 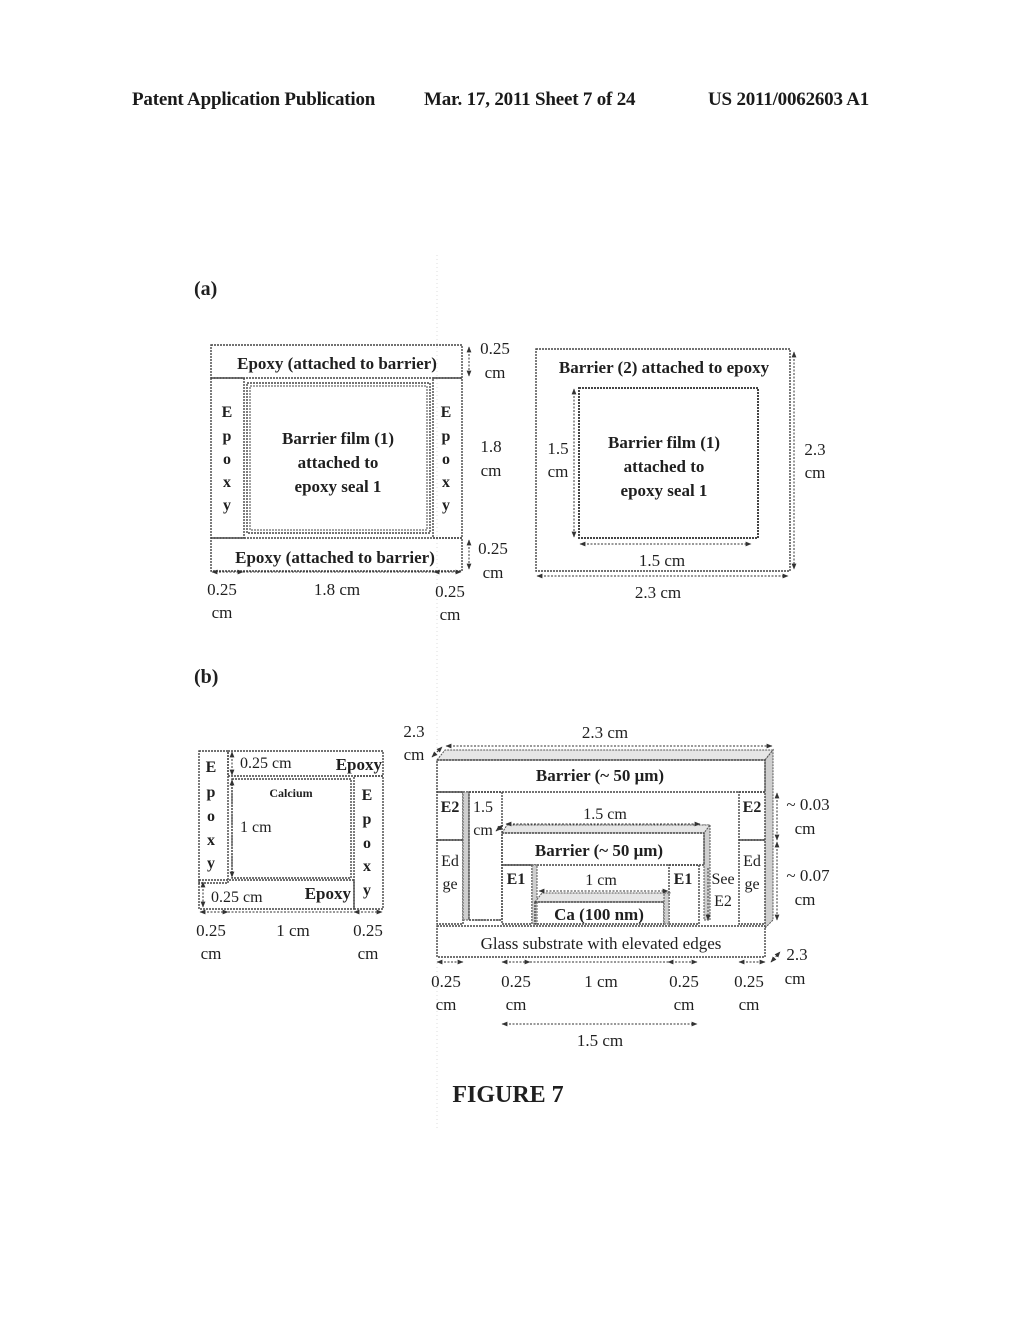 What do you see at coordinates (807, 804) in the screenshot?
I see `dim-label: ~ 0.03` at bounding box center [807, 804].